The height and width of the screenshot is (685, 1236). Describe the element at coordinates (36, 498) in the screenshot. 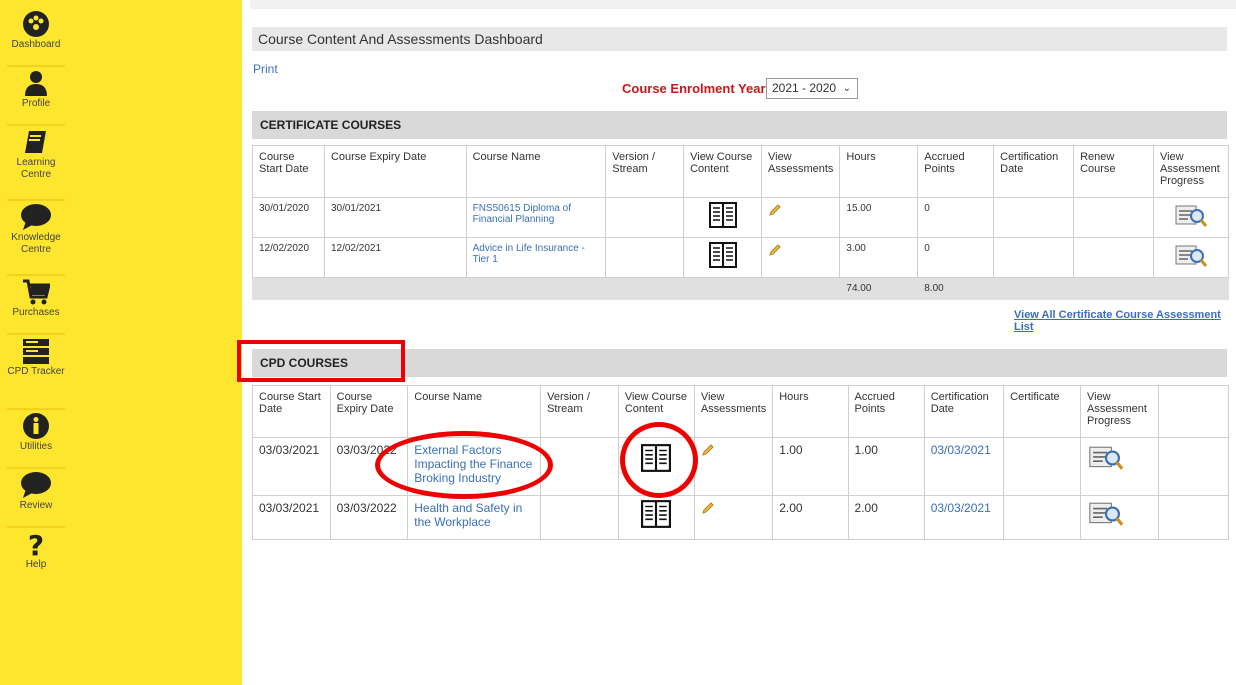

I see `nav-review: Review` at that location.